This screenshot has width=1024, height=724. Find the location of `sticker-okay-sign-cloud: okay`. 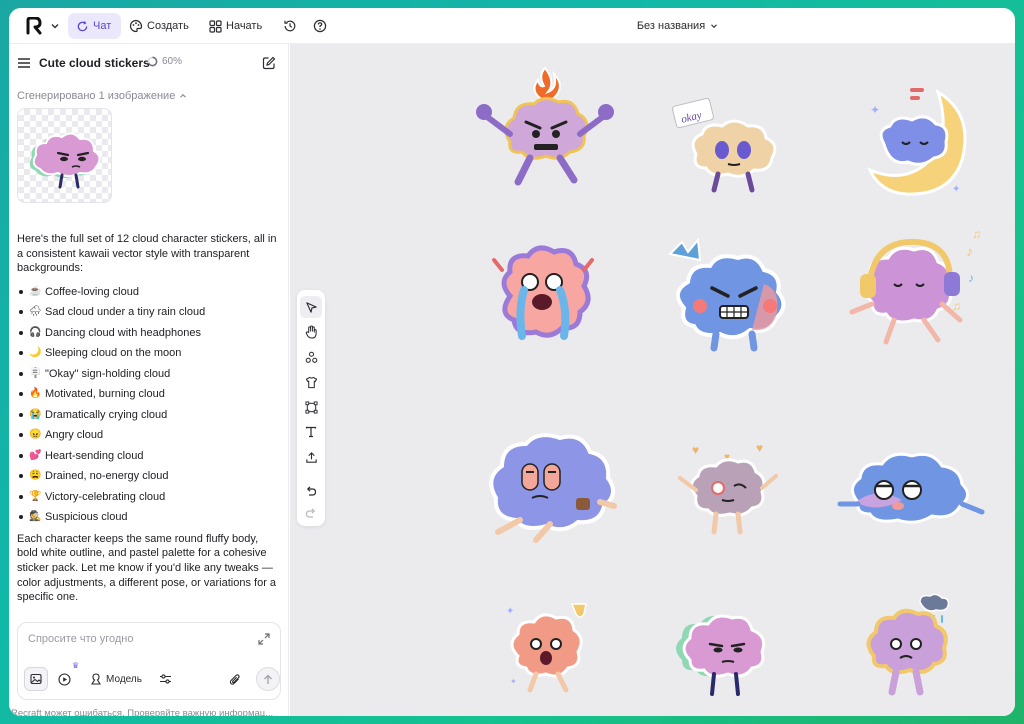

sticker-okay-sign-cloud: okay is located at coordinates (731, 144).